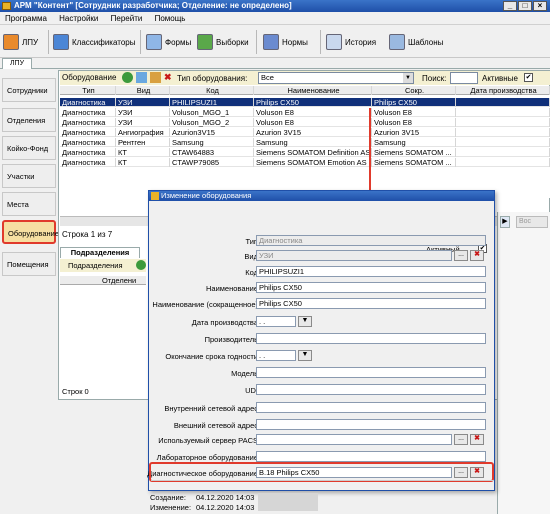 The width and height of the screenshot is (550, 514). Describe the element at coordinates (231, 339) in the screenshot. I see `field-label: Производитель` at that location.